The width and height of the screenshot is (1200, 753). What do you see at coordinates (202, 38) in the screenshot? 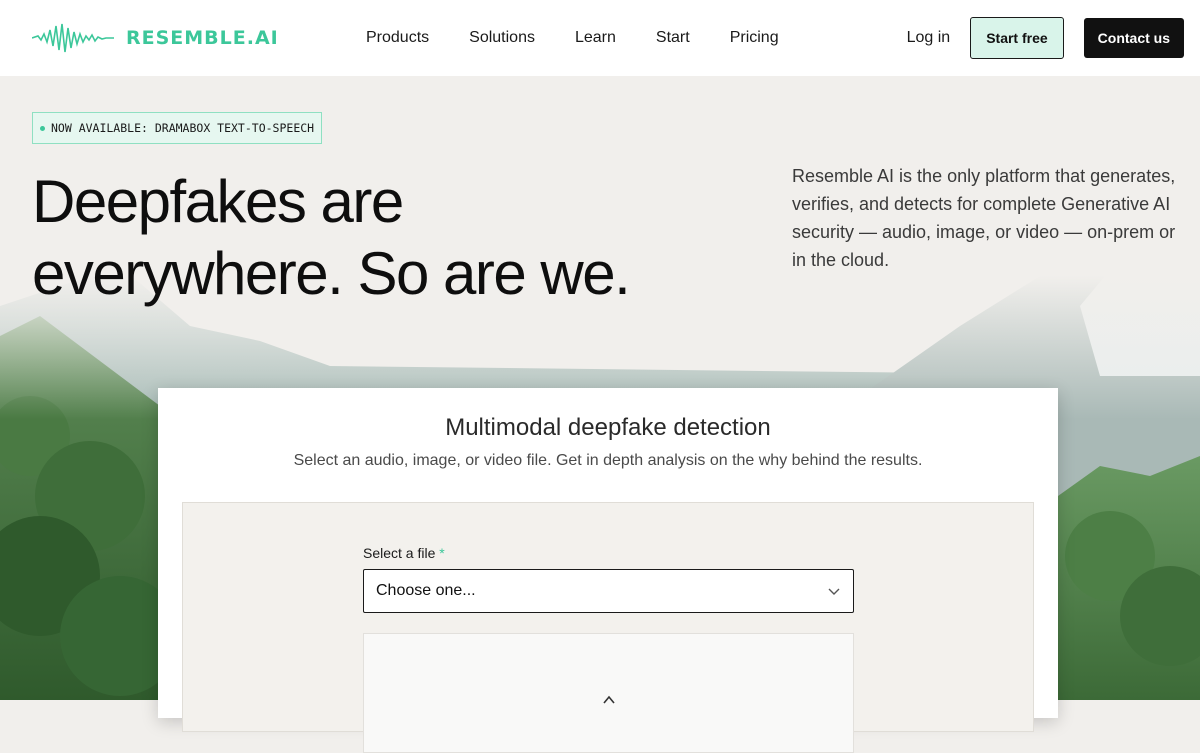
I see `brand-name: RESEMBLE.AI` at bounding box center [202, 38].